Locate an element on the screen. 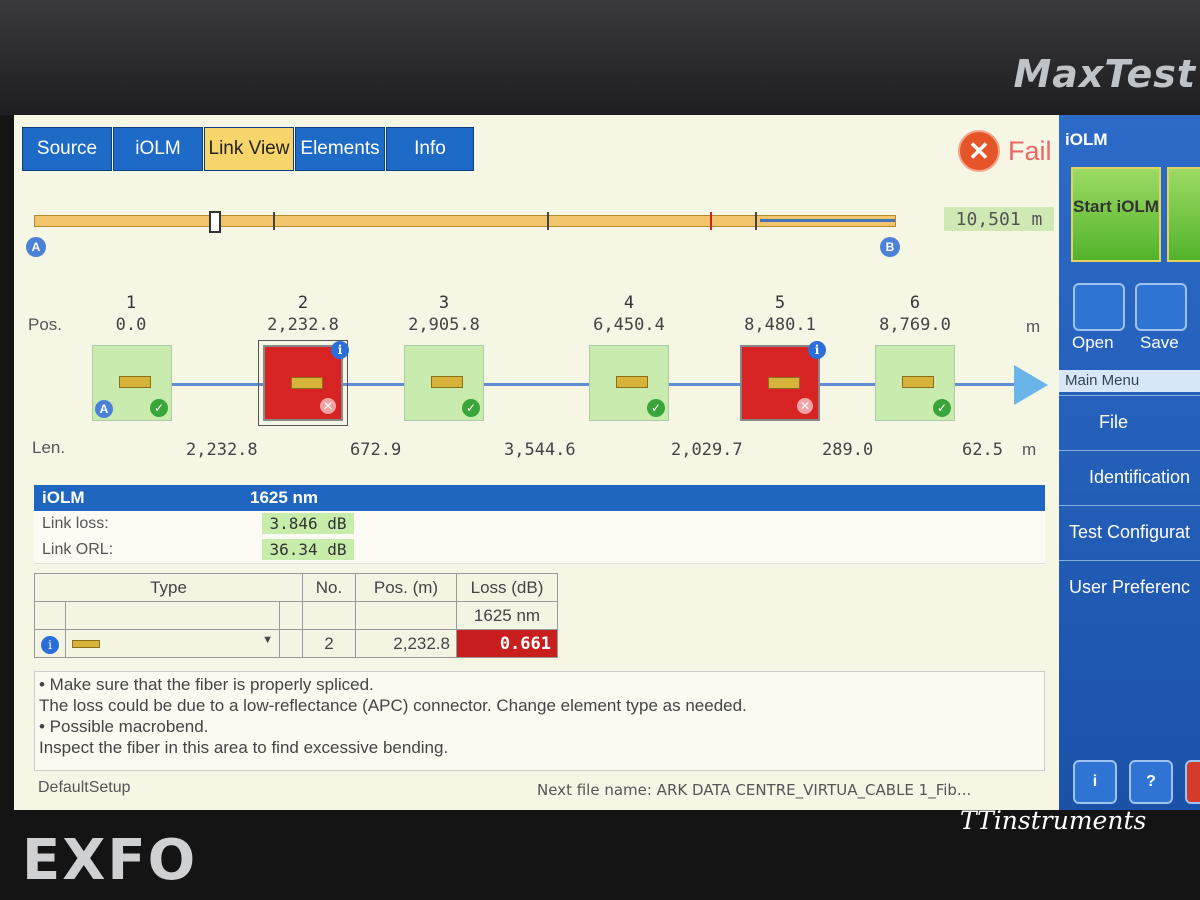 This screenshot has width=1200, height=900. section-length: 2,232.8 is located at coordinates (222, 450).